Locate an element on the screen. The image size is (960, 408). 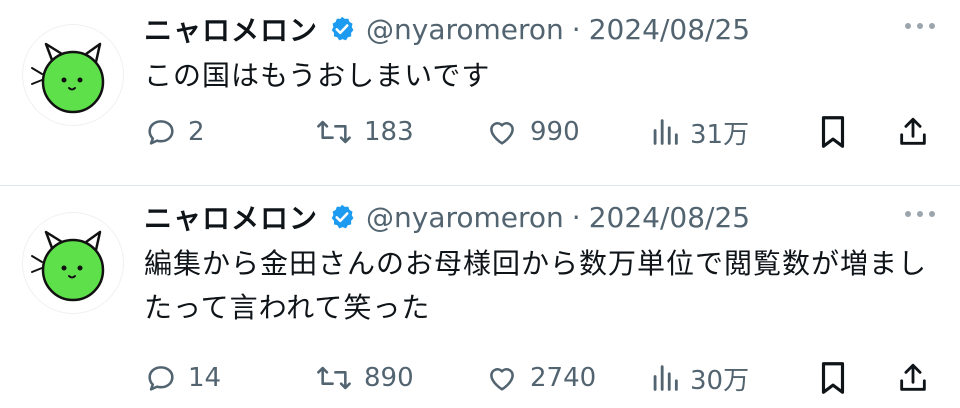
reply-count: 14 is located at coordinates (205, 378).